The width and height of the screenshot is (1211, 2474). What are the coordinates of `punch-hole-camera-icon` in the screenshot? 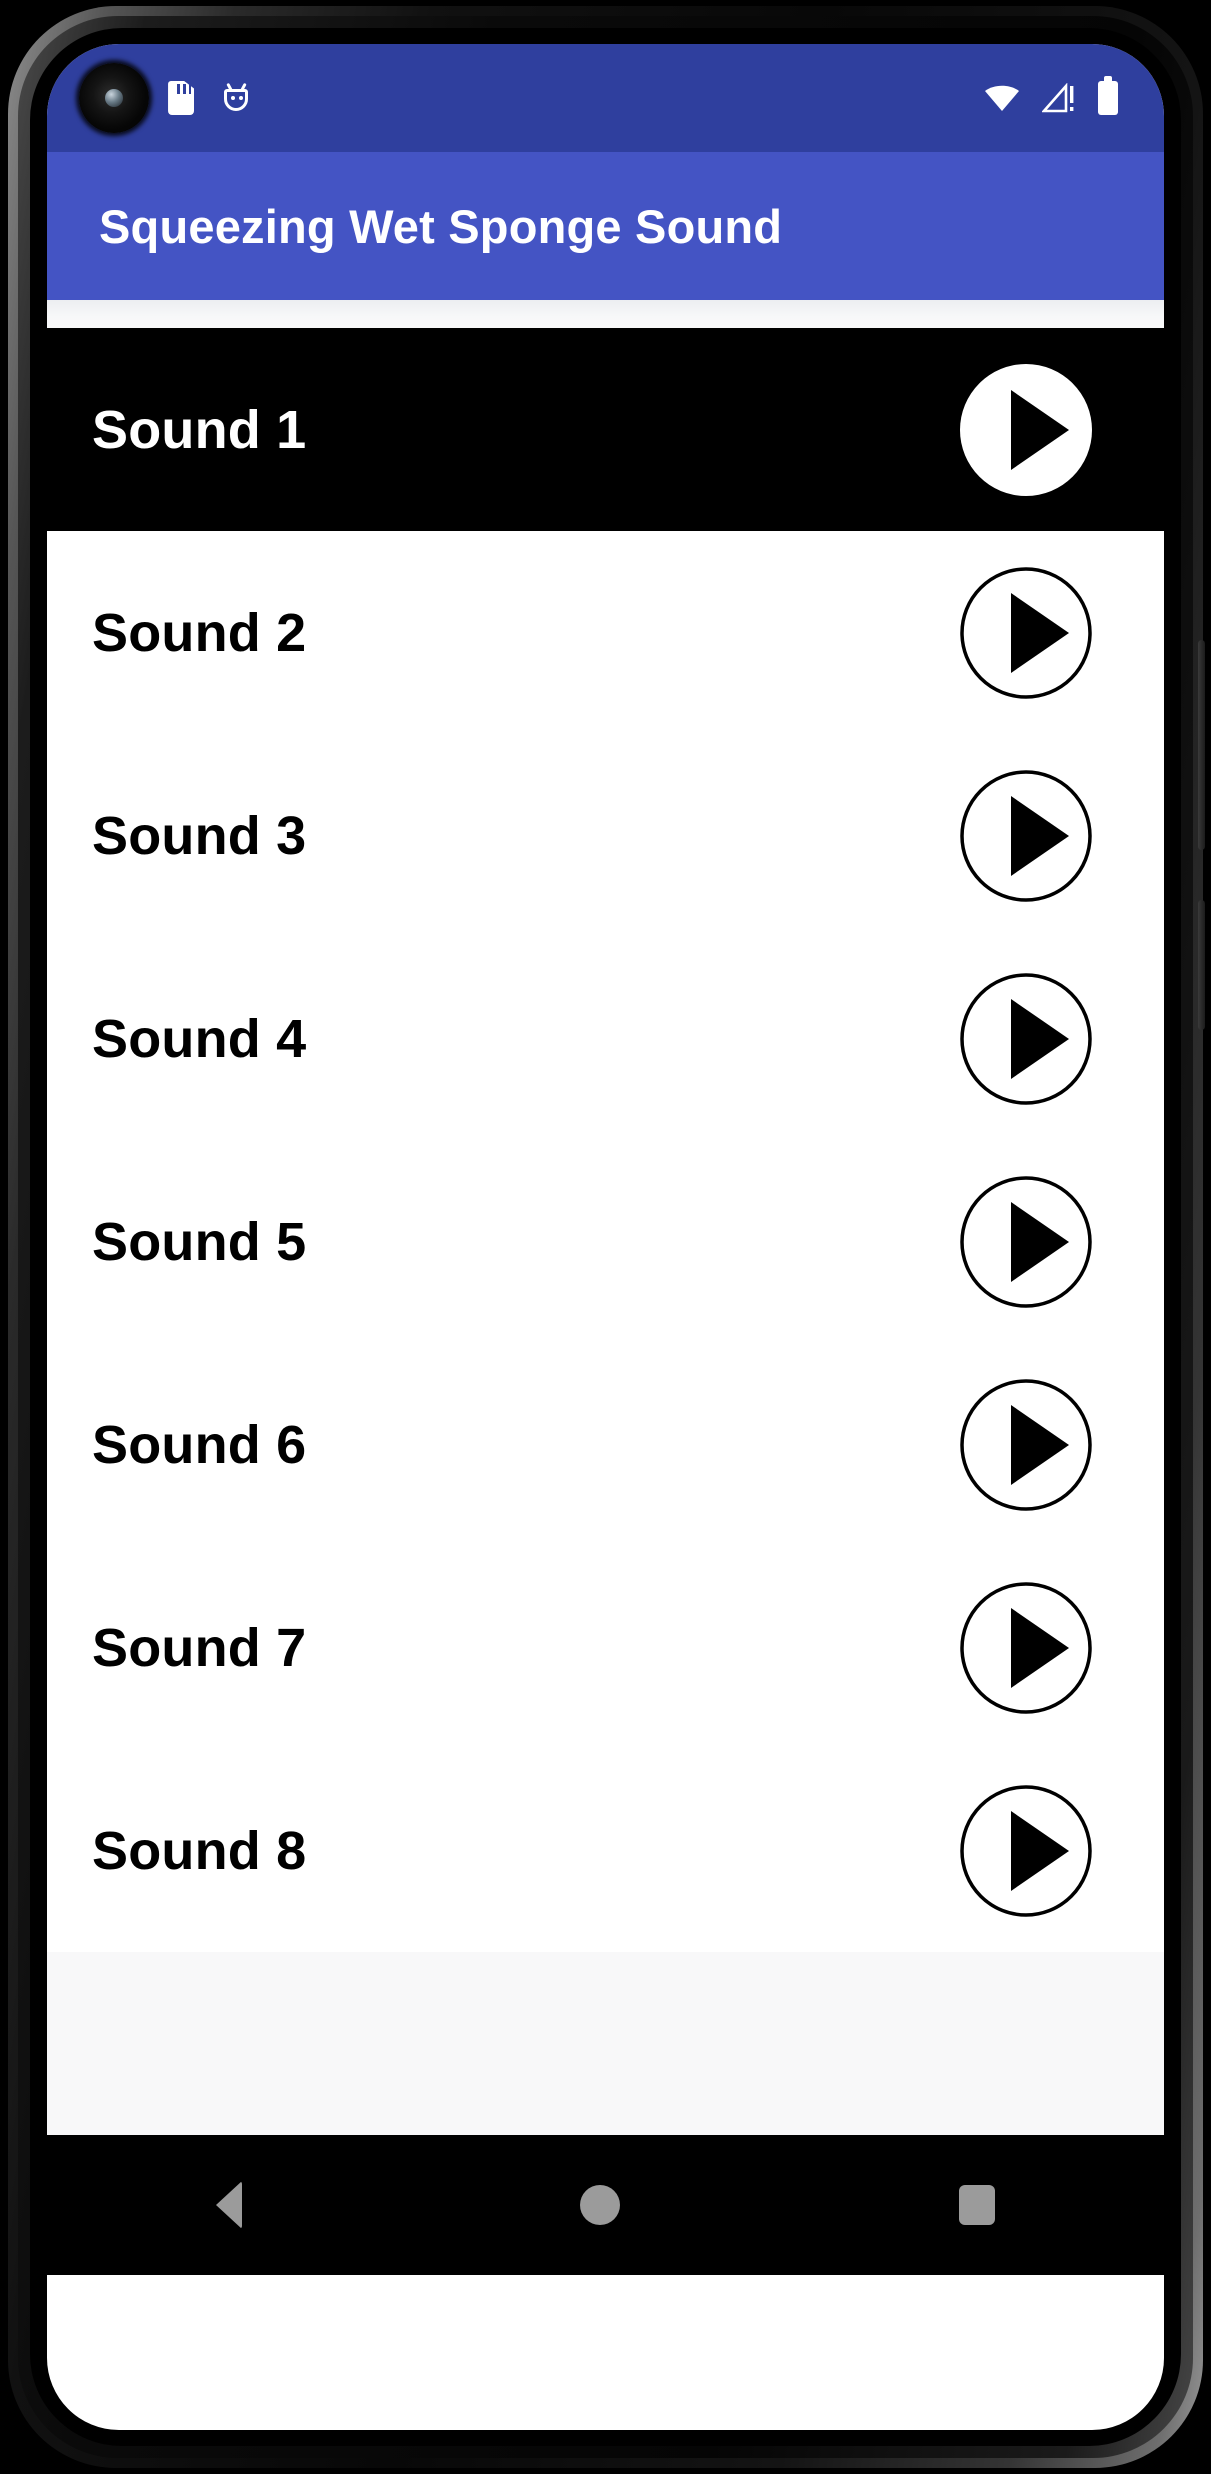 It's located at (114, 98).